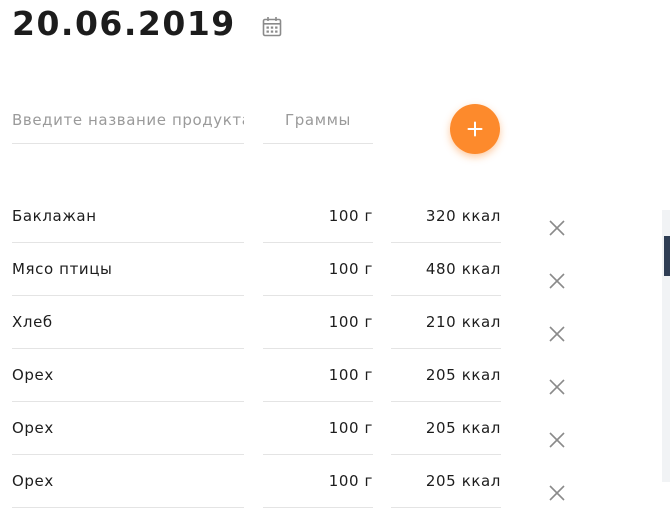 The height and width of the screenshot is (508, 670). I want to click on plus-icon, so click(475, 129).